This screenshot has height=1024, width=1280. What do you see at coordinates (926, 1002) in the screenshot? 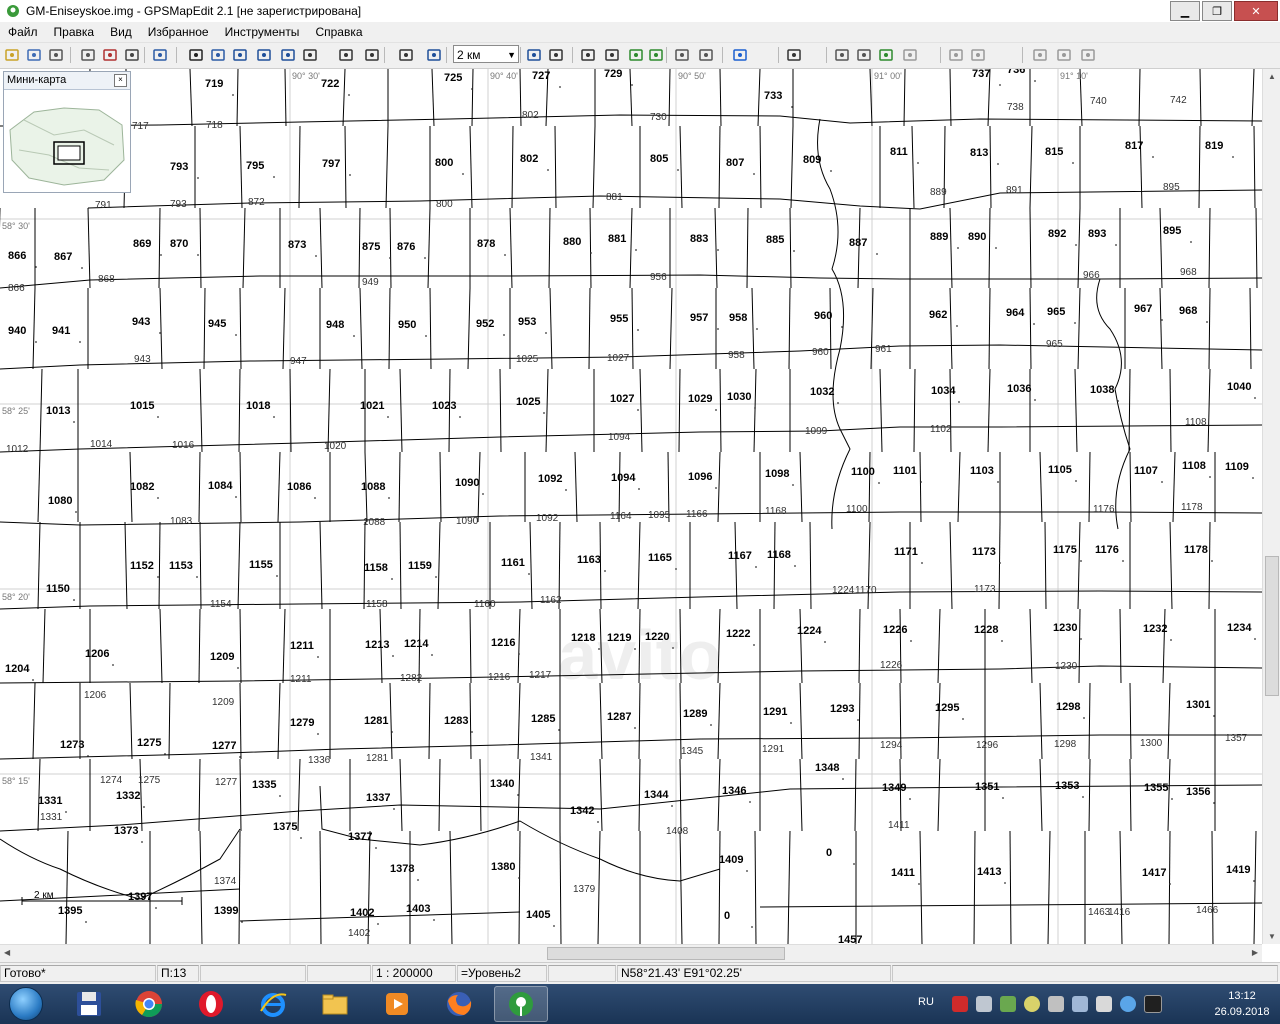
I see `language-indicator: RU` at bounding box center [926, 1002].